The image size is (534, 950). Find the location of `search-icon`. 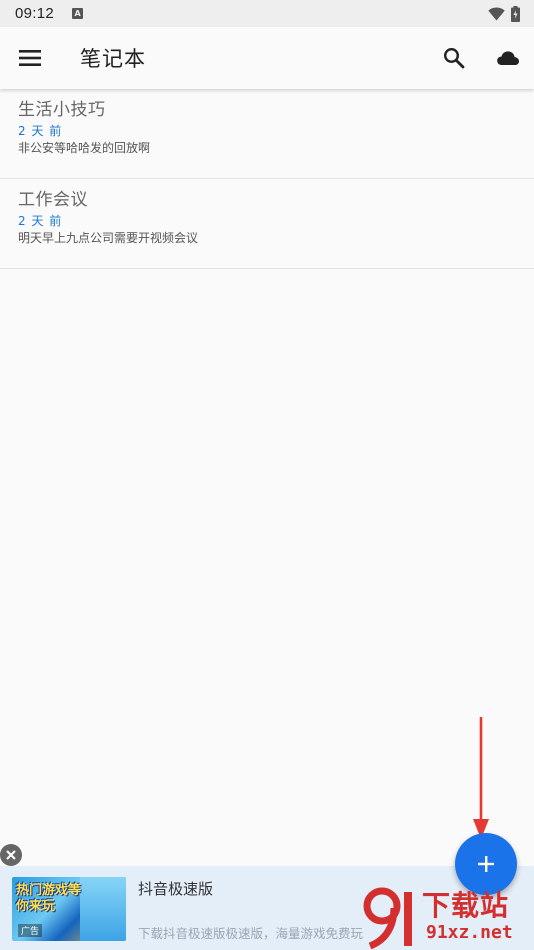

search-icon is located at coordinates (454, 58).